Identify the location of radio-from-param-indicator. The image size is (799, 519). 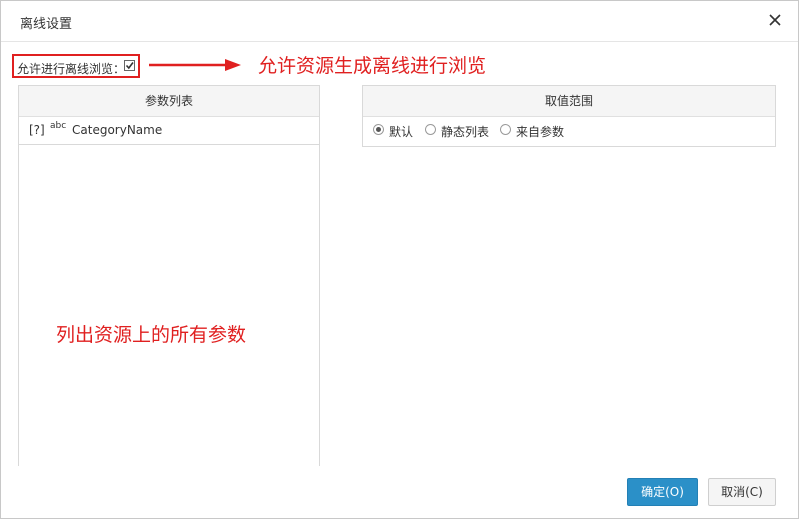
(505, 129).